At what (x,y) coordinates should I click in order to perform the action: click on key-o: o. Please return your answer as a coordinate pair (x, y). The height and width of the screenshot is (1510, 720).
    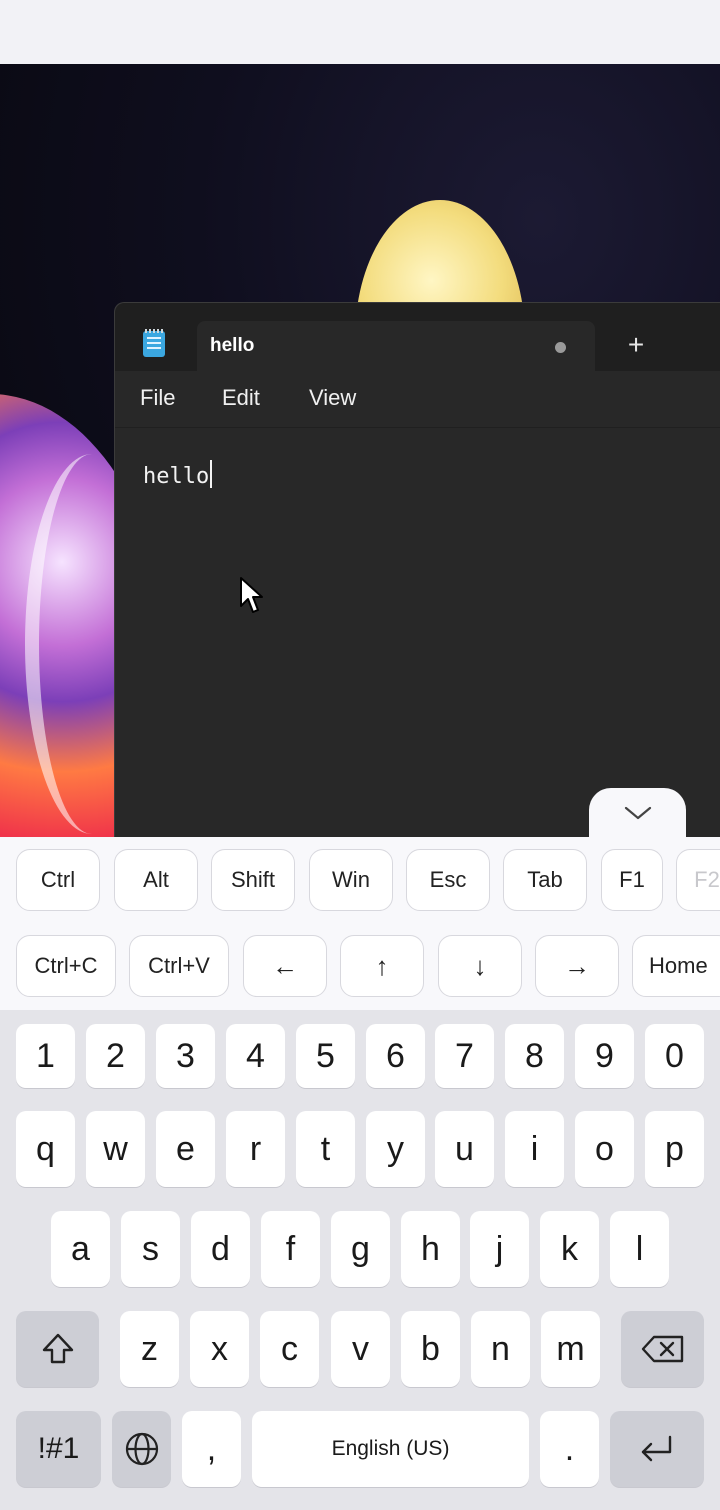
    Looking at the image, I should click on (604, 1149).